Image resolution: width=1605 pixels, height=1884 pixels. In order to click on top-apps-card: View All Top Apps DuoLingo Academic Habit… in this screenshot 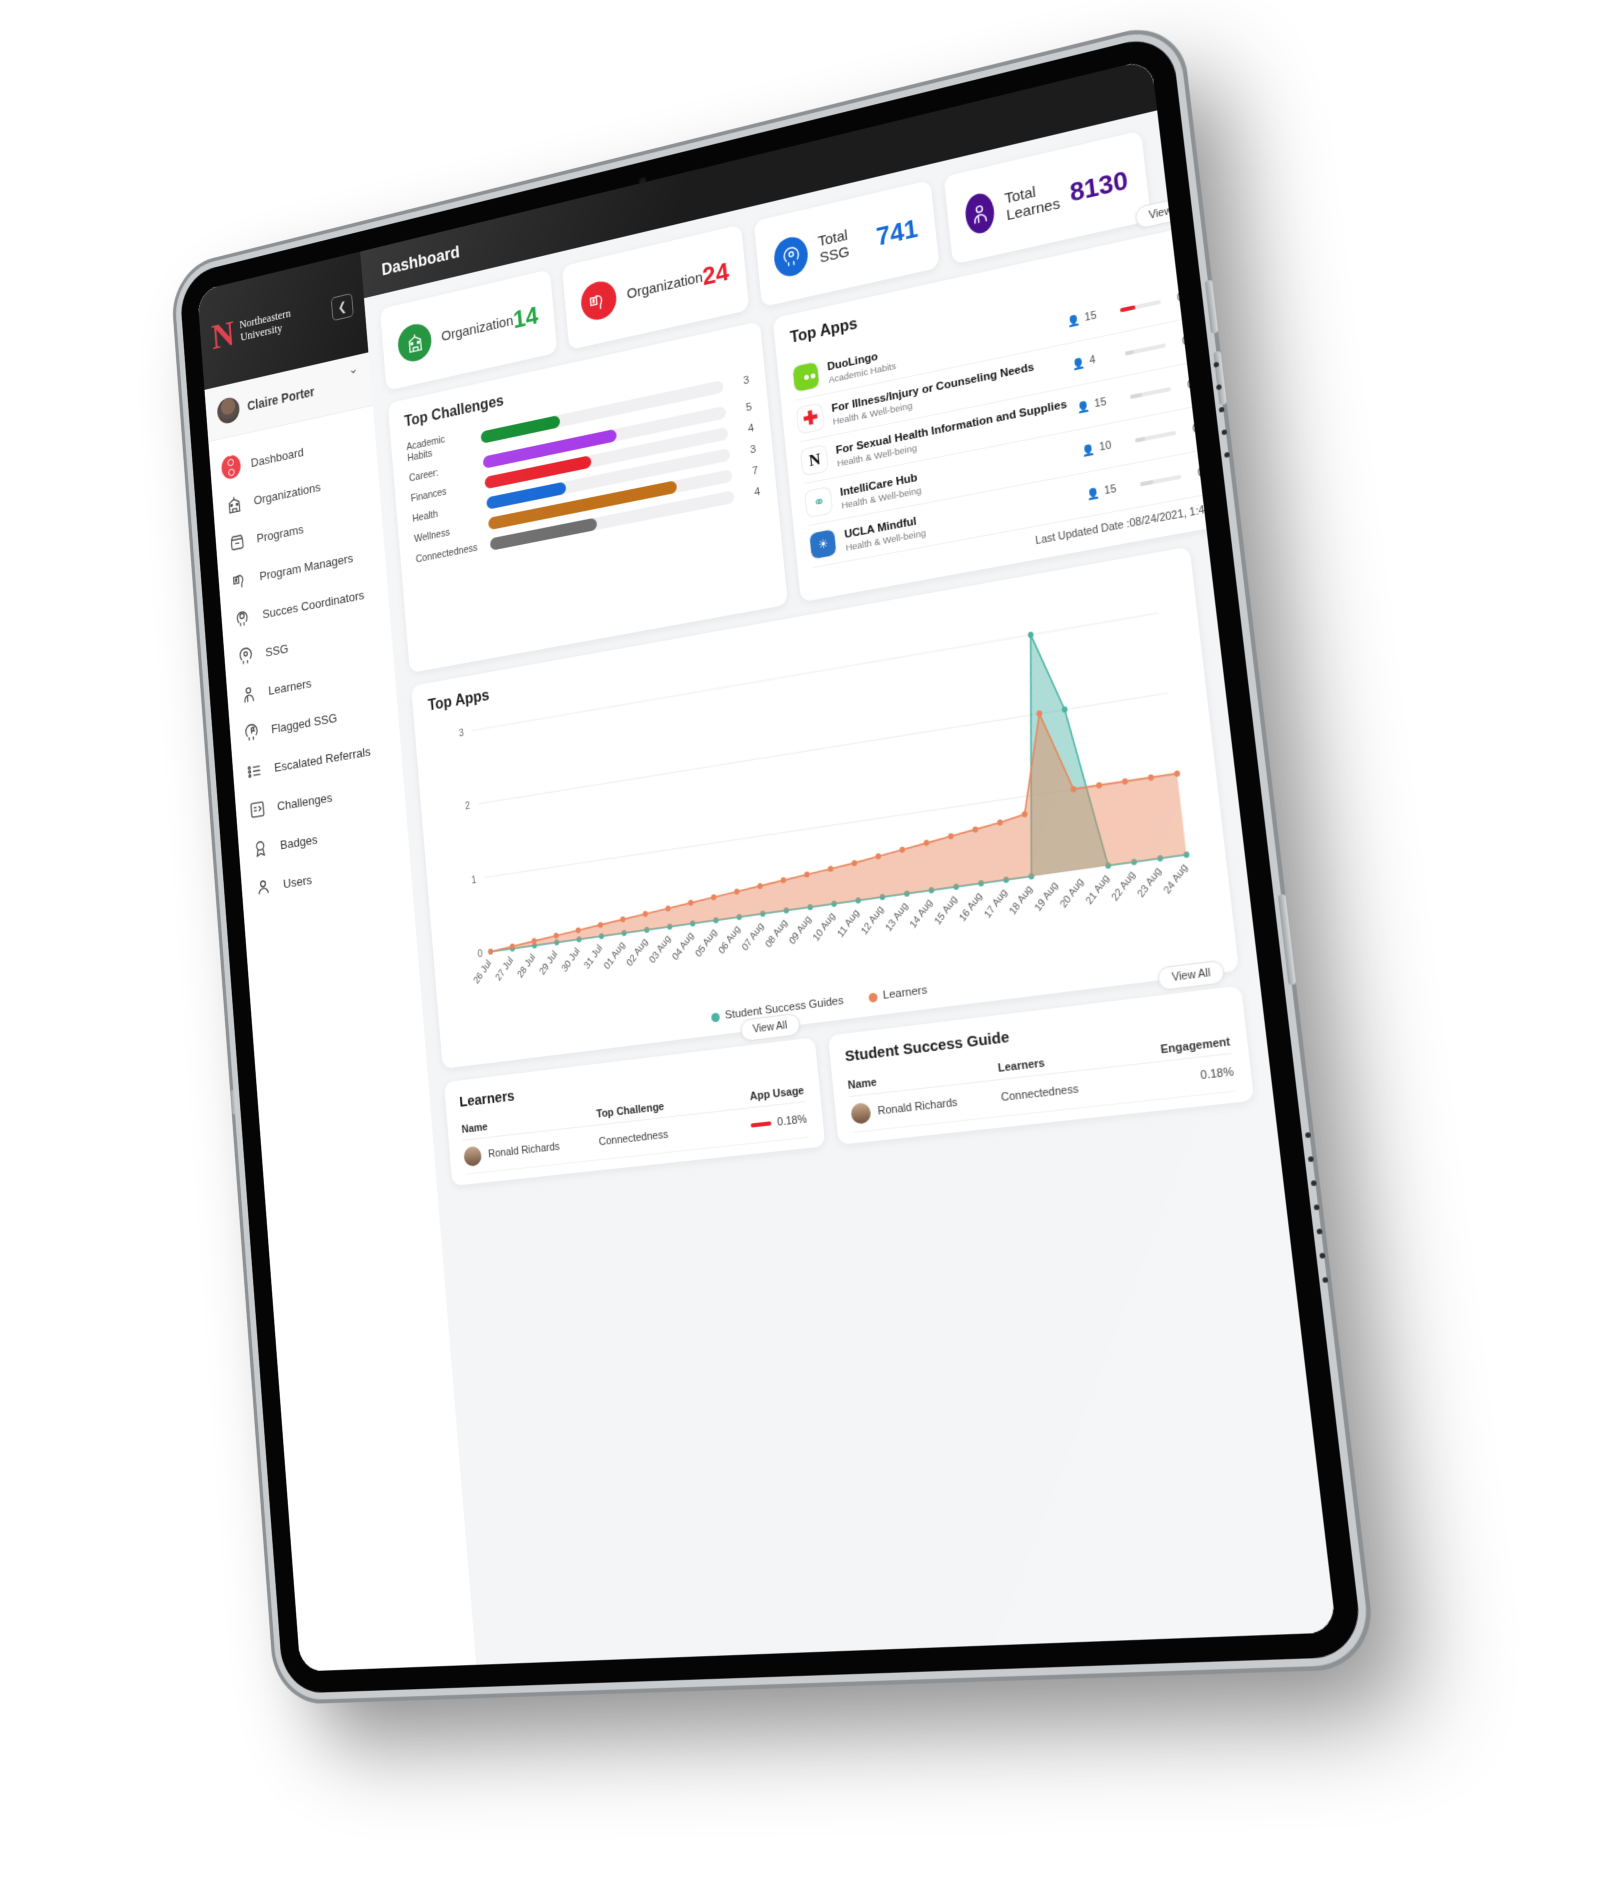, I will do `click(1013, 398)`.